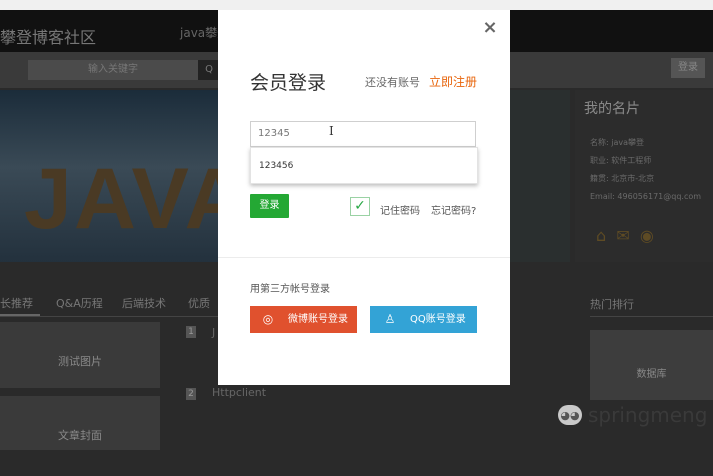  What do you see at coordinates (453, 81) in the screenshot?
I see `register-link: 立即注册` at bounding box center [453, 81].